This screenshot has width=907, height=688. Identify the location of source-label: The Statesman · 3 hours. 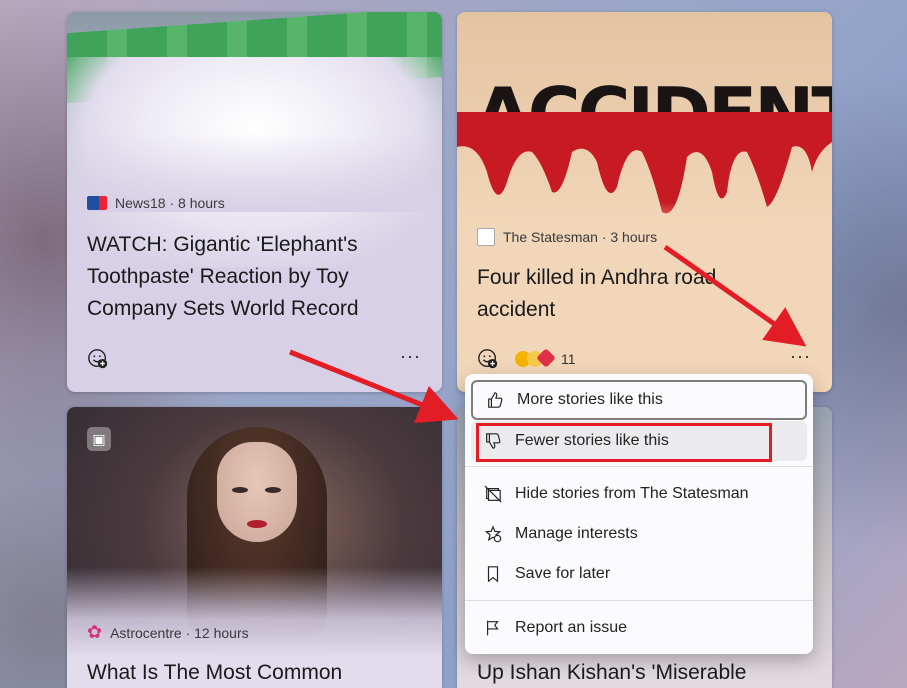
(580, 237).